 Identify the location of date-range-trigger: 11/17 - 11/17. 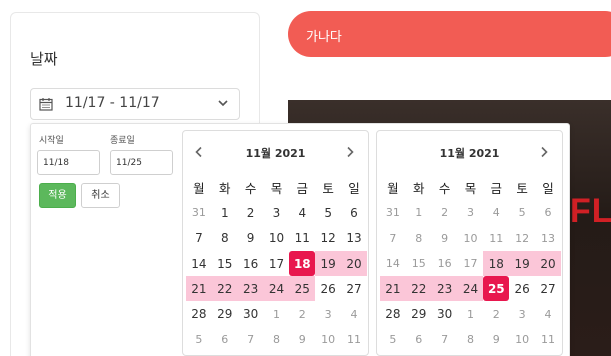
(135, 104).